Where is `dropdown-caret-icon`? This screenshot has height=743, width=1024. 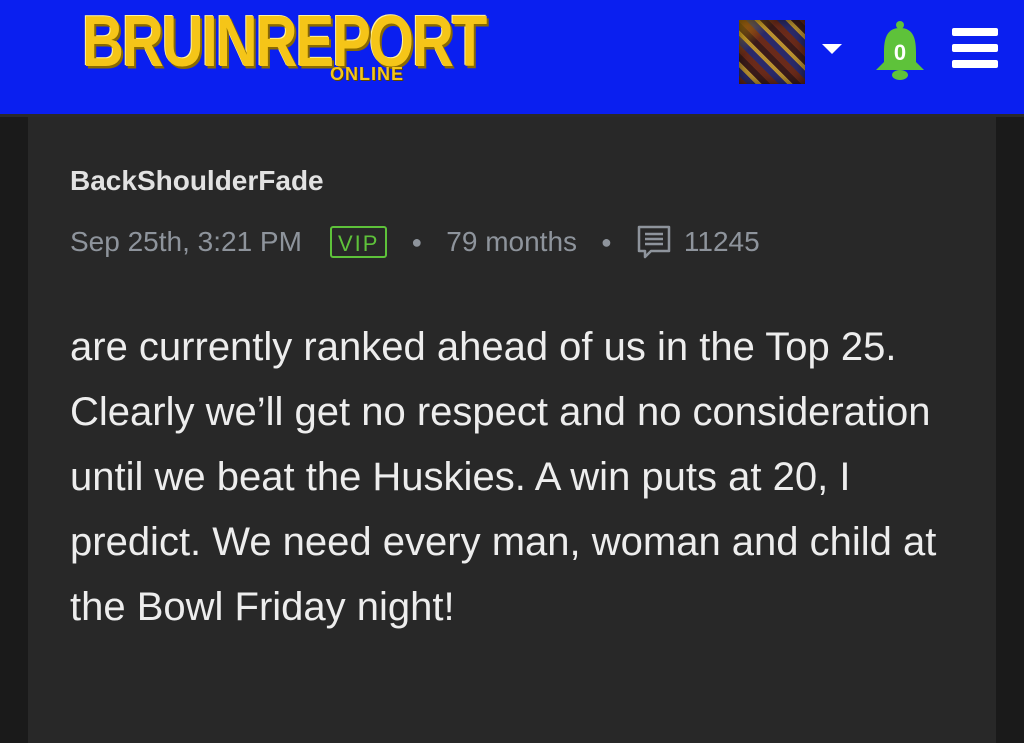
dropdown-caret-icon is located at coordinates (832, 49).